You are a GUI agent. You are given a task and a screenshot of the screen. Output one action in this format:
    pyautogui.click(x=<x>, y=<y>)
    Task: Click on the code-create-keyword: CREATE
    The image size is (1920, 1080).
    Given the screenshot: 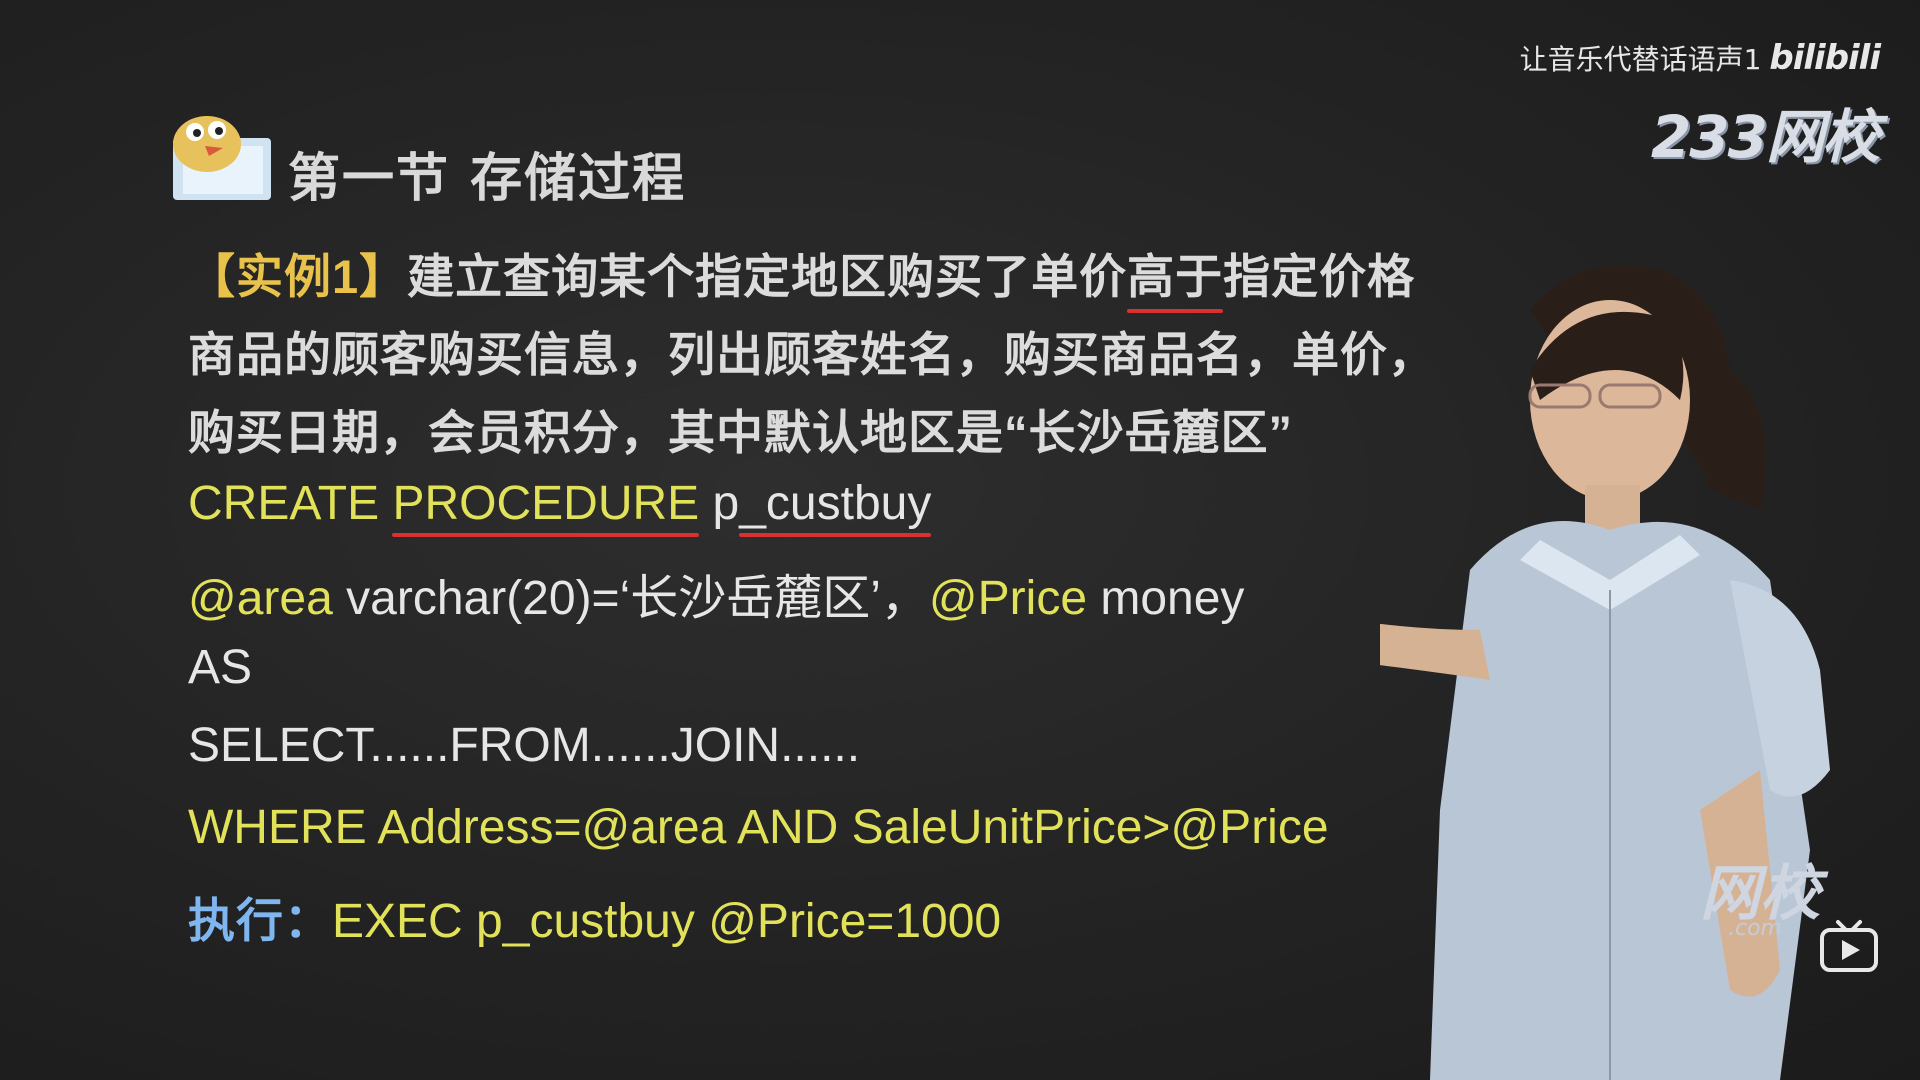 What is the action you would take?
    pyautogui.click(x=290, y=503)
    